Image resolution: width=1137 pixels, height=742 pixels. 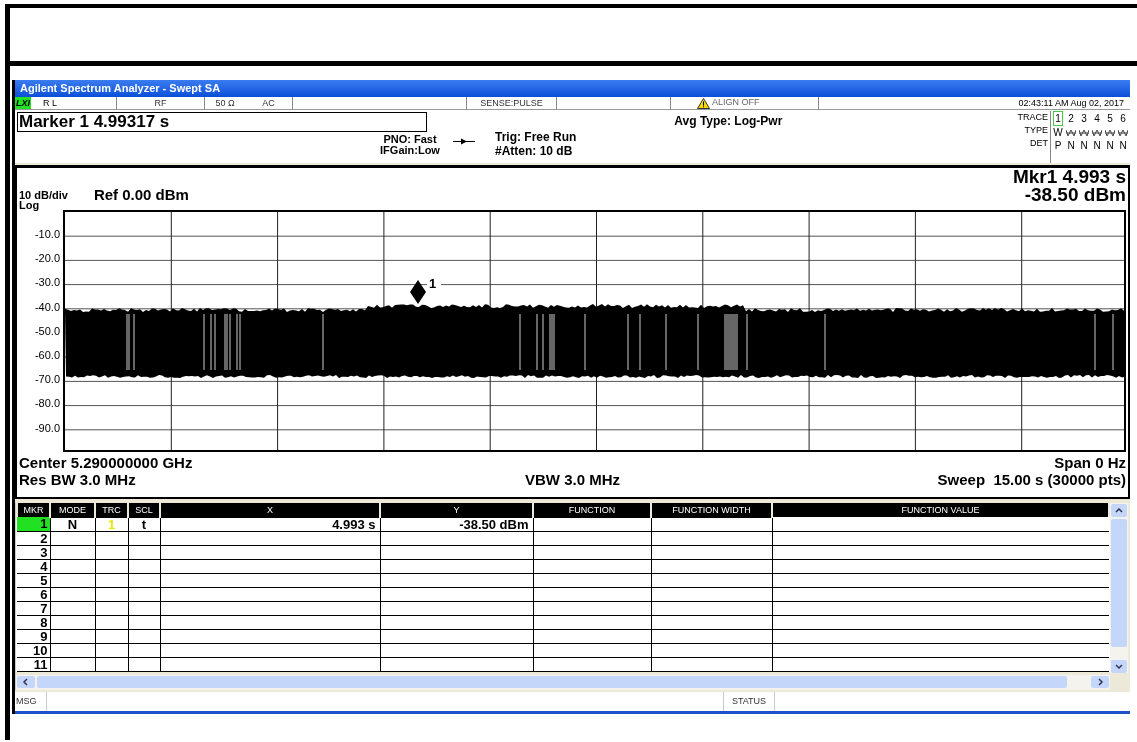 What do you see at coordinates (46, 283) in the screenshot?
I see `axis-label: -30.0` at bounding box center [46, 283].